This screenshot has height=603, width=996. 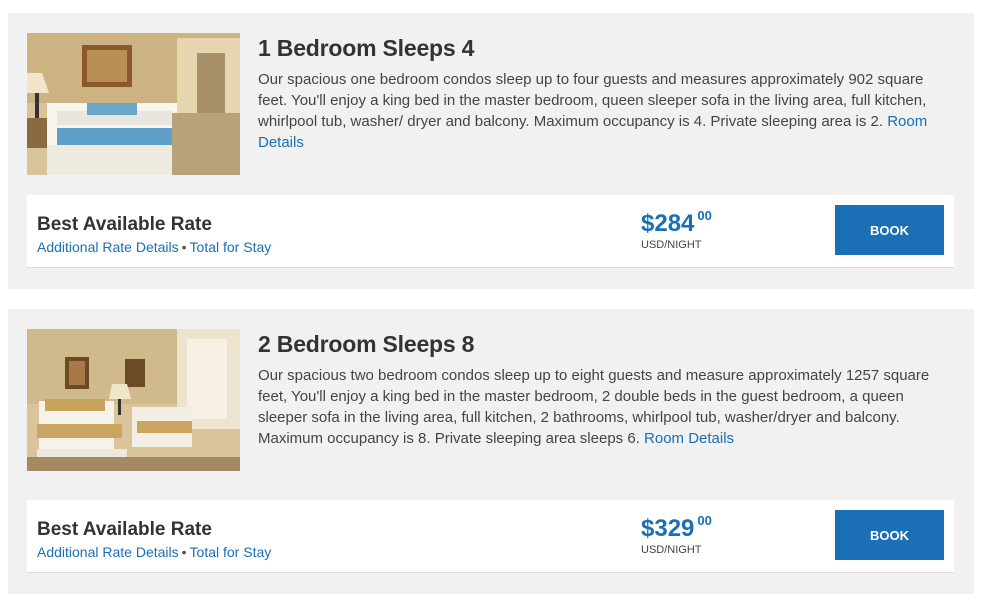 I want to click on room-title: 1 Bedroom Sleeps 4, so click(x=366, y=48).